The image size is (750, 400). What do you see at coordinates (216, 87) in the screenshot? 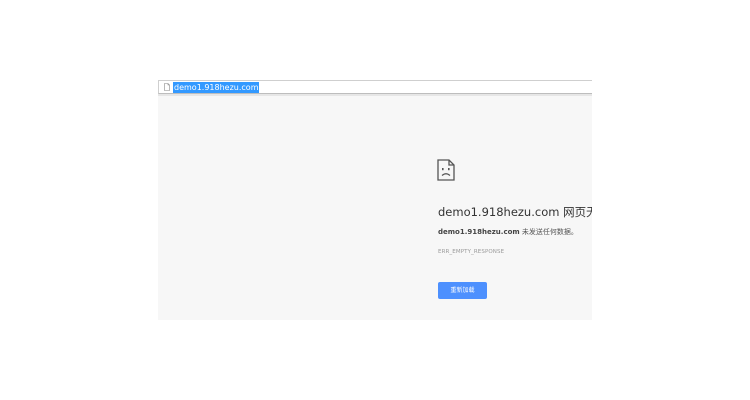
I see `url-text: demo1.918hezu.com` at bounding box center [216, 87].